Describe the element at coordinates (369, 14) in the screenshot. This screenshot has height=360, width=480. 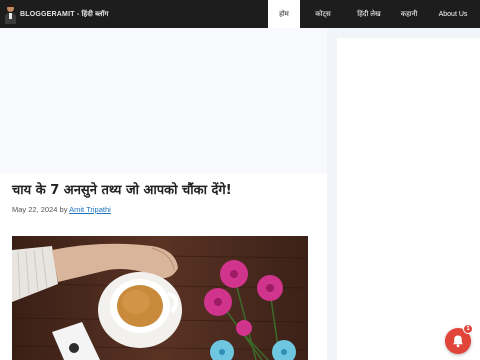
I see `nav-item-hindi-articles: हिंदी लेख` at that location.